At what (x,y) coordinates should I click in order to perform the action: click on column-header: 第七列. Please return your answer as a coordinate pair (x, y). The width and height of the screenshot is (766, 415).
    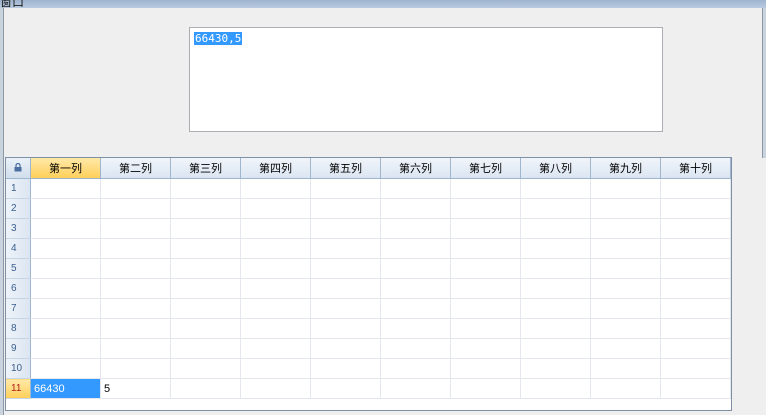
    Looking at the image, I should click on (485, 168).